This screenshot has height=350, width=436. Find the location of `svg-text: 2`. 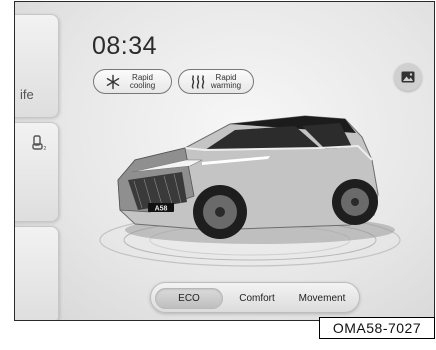

svg-text: 2 is located at coordinates (45, 149).